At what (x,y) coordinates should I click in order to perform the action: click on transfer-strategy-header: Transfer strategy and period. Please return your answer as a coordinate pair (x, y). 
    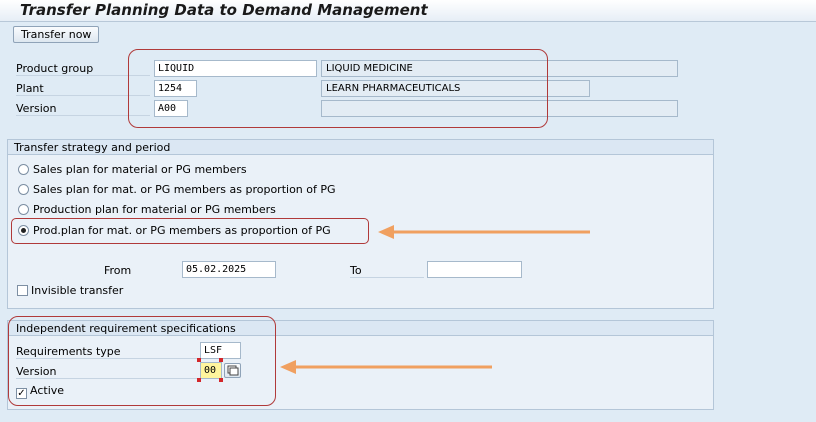
    Looking at the image, I should click on (360, 147).